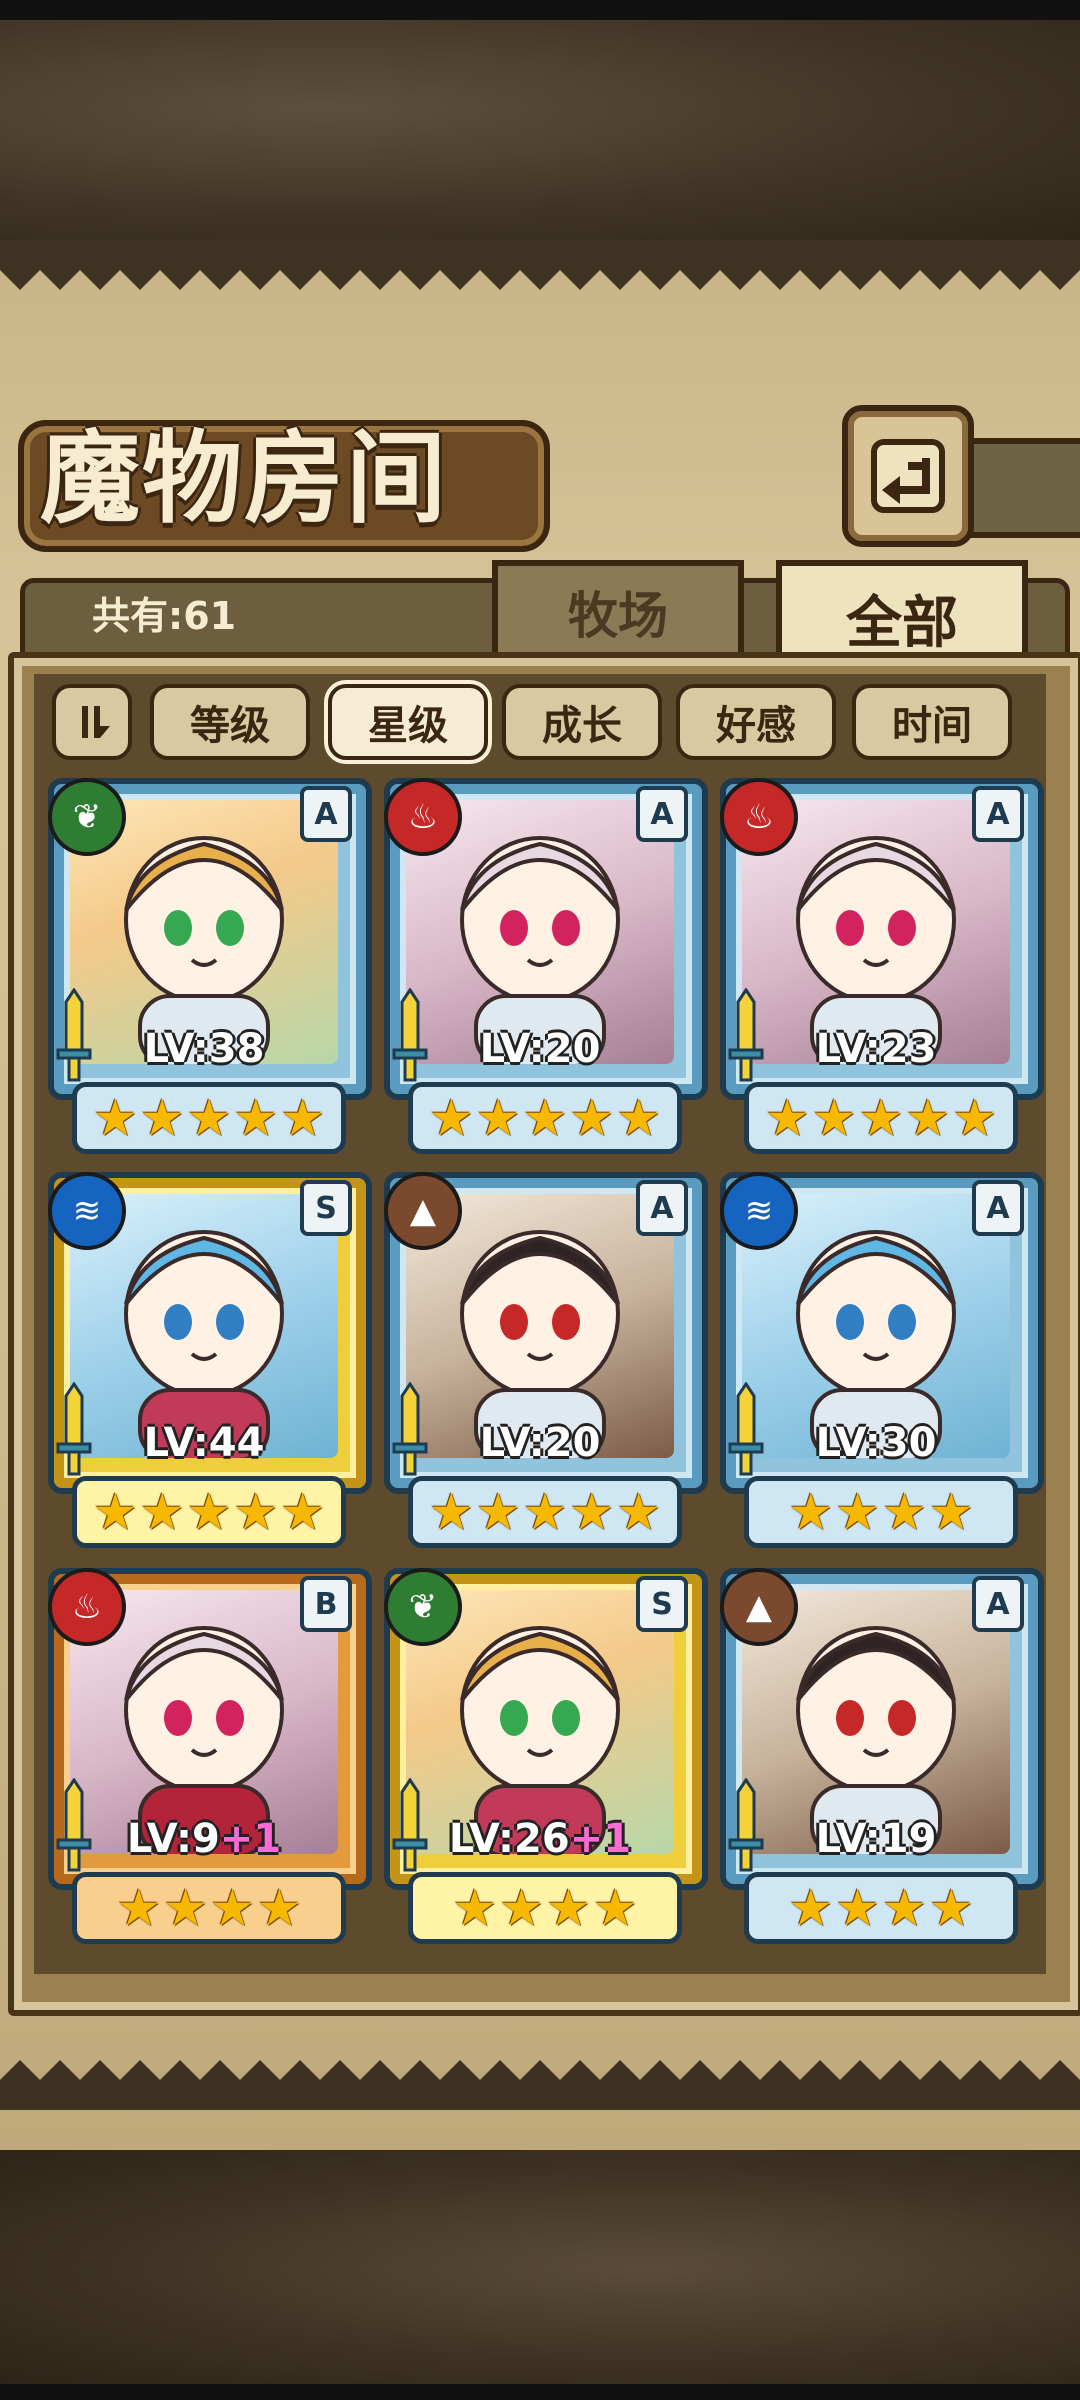 The width and height of the screenshot is (1080, 2400). I want to click on sort-bar: 等级 星级 成长 好感 时间, so click(540, 722).